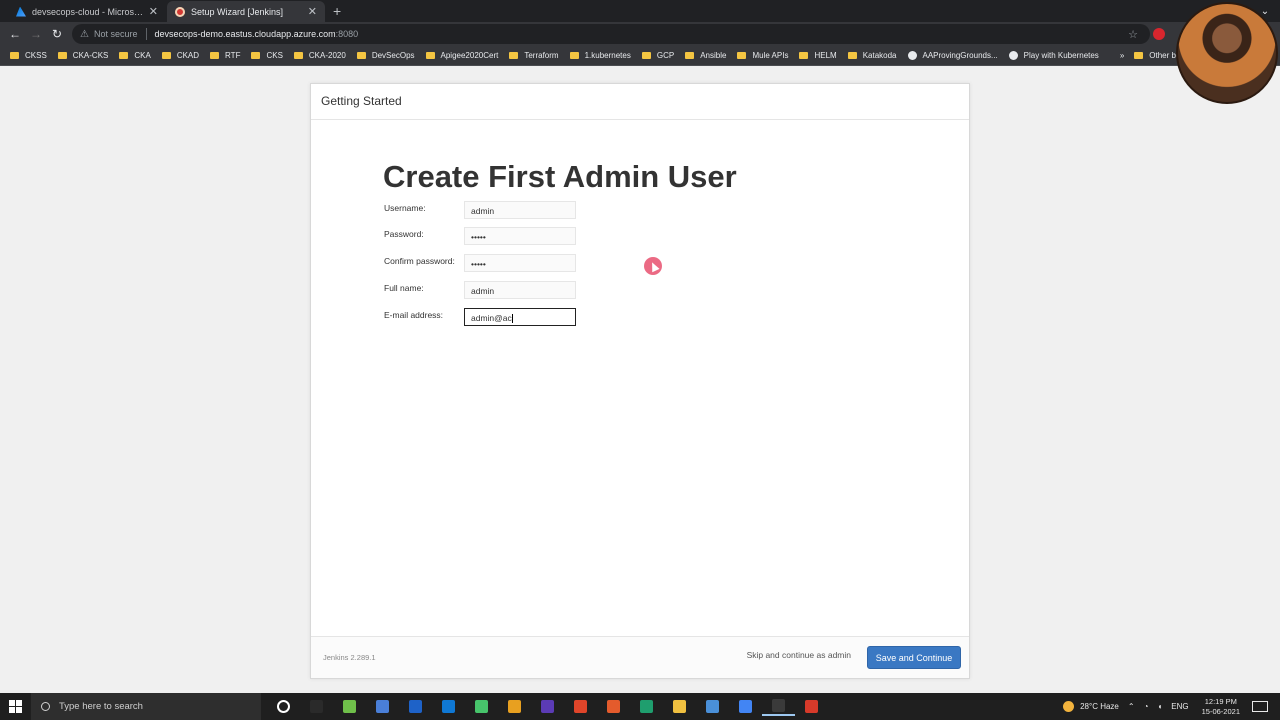 This screenshot has height=720, width=1280. I want to click on bookmark-item: RTF, so click(225, 55).